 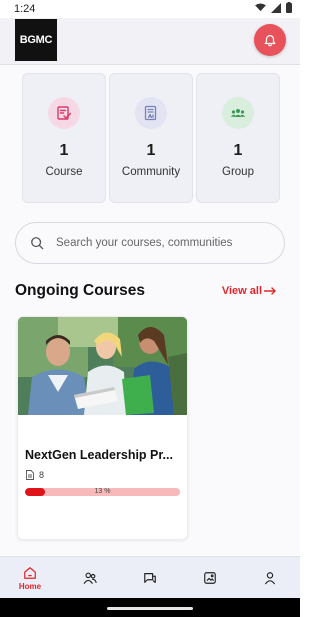 What do you see at coordinates (64, 172) in the screenshot?
I see `course-label: Course` at bounding box center [64, 172].